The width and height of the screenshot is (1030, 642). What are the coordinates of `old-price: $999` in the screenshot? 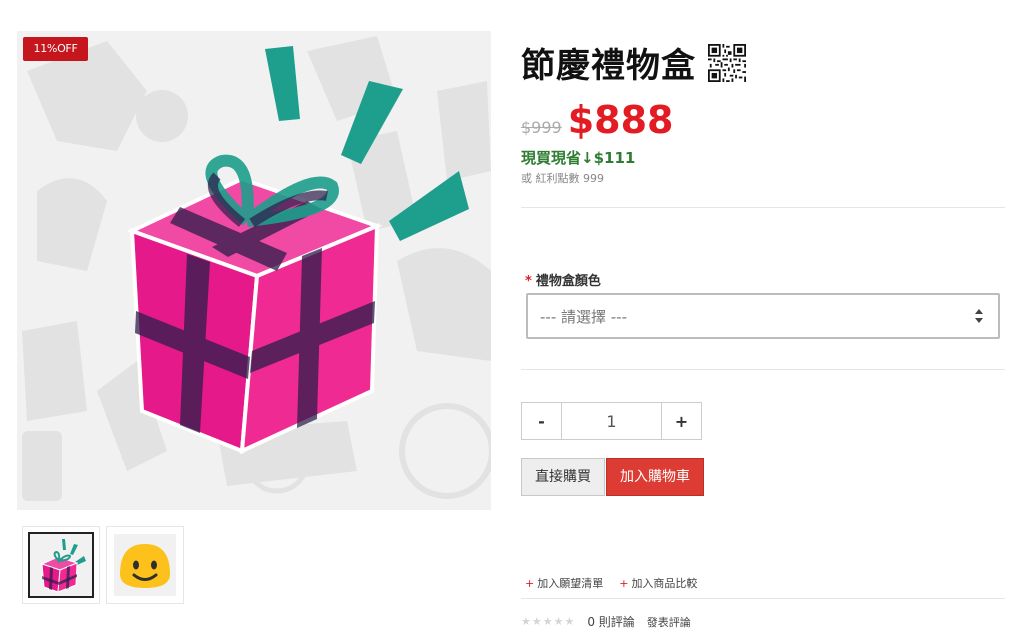 It's located at (541, 127).